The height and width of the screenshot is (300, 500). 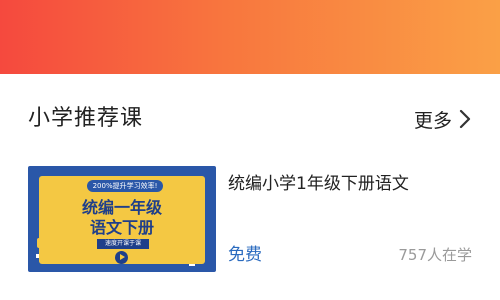 I want to click on thumbnail-title-line2: 语文下册, so click(x=121, y=227).